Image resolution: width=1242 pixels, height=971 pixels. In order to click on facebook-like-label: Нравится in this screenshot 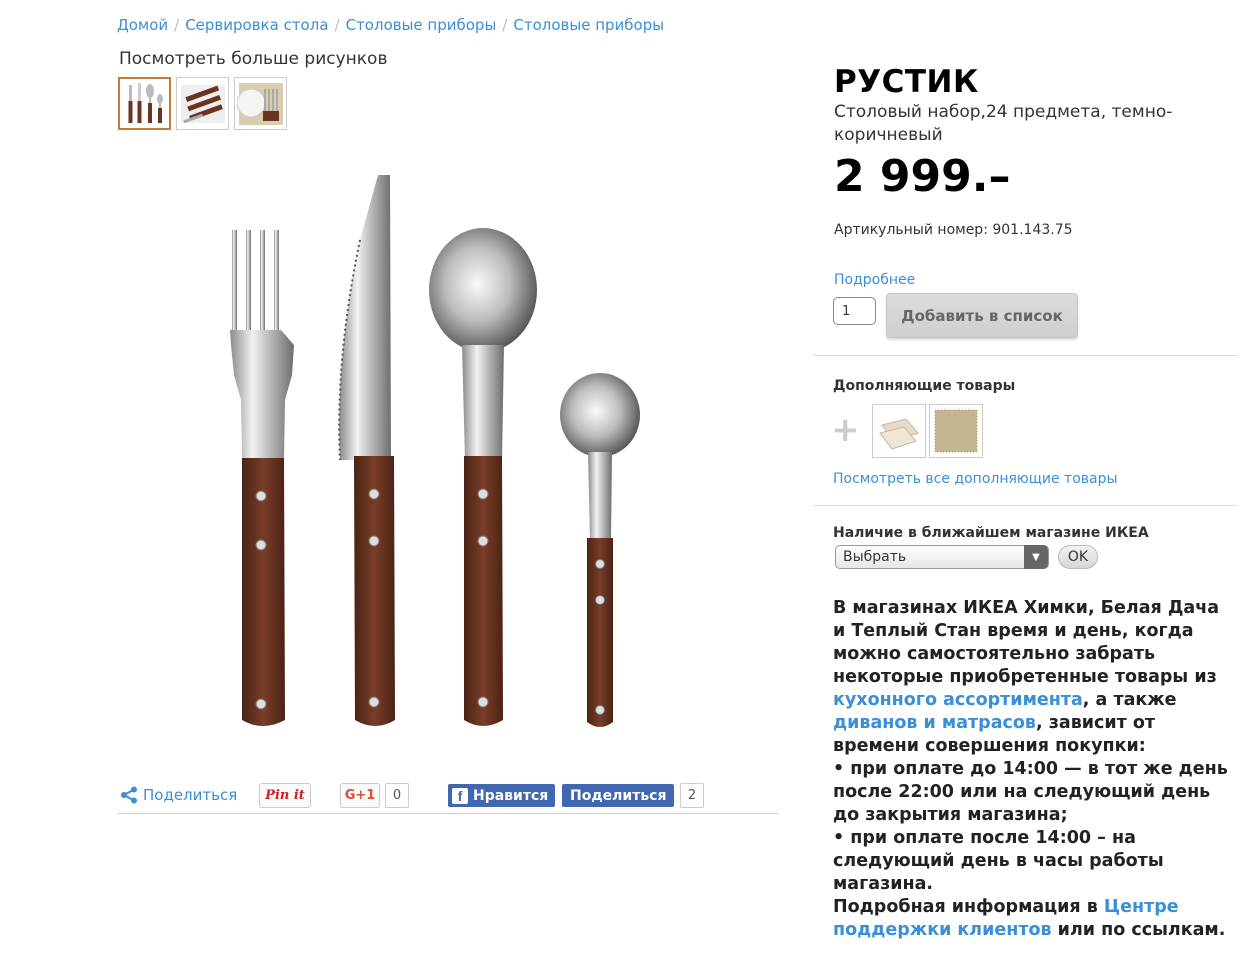, I will do `click(511, 795)`.